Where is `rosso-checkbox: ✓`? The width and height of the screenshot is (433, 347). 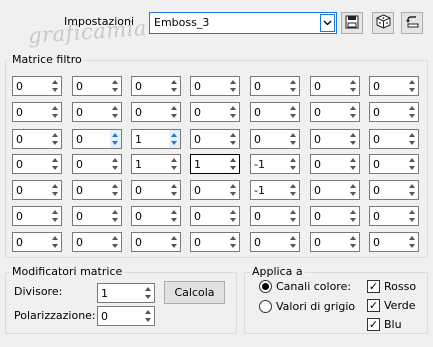 rosso-checkbox: ✓ is located at coordinates (373, 286).